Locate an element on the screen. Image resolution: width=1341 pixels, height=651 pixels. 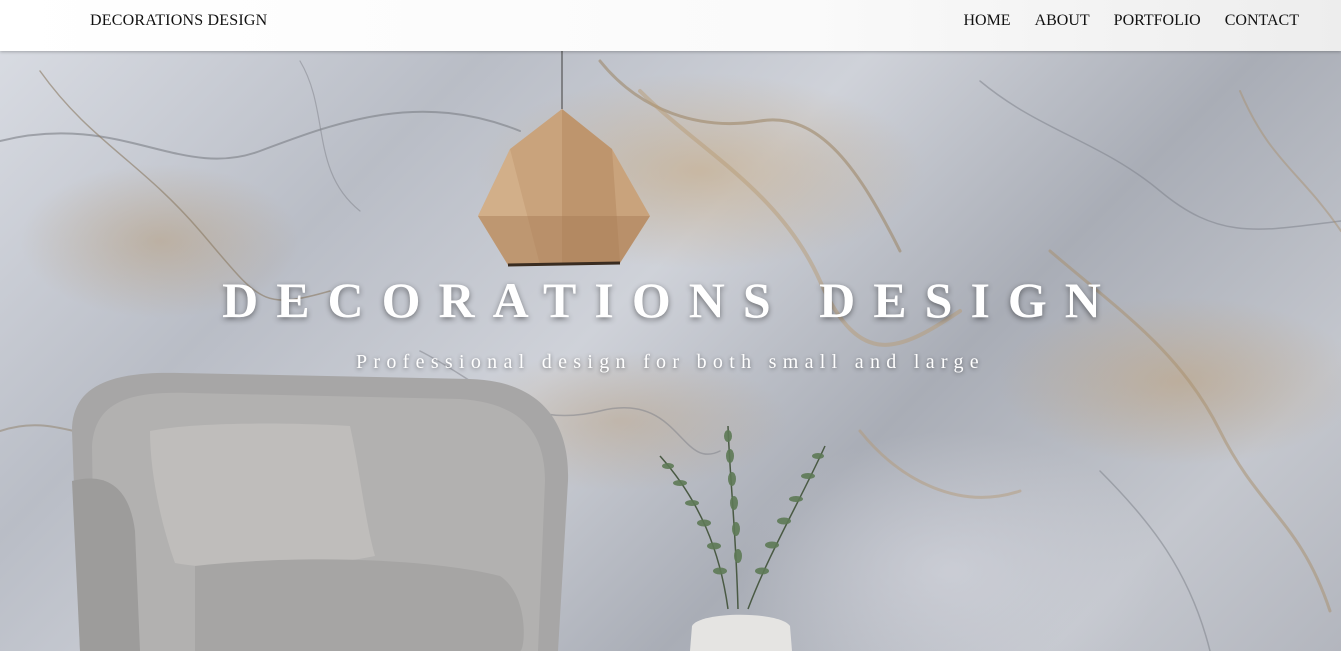
potted-plant is located at coordinates (742, 538).